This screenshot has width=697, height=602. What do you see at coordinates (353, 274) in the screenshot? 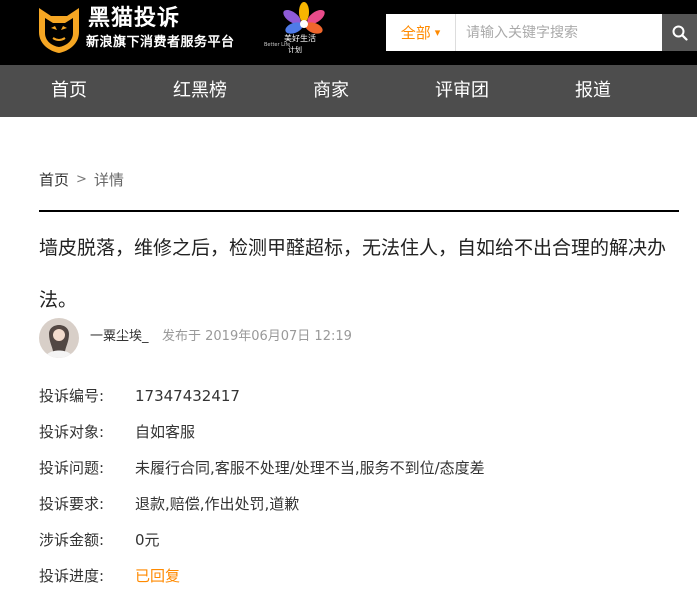
I see `complaint-title: 墙皮脱落，维修之后，检测甲醛超标，无法住人，自如给不出合理的解决办法。` at bounding box center [353, 274].